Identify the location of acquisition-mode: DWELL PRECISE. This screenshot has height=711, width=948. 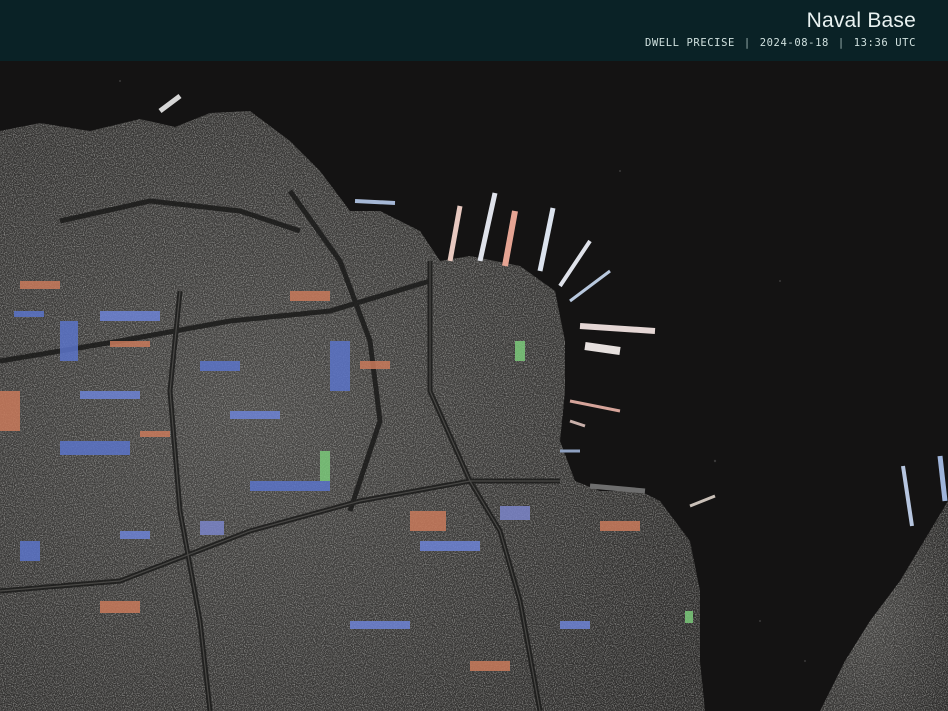
(689, 43).